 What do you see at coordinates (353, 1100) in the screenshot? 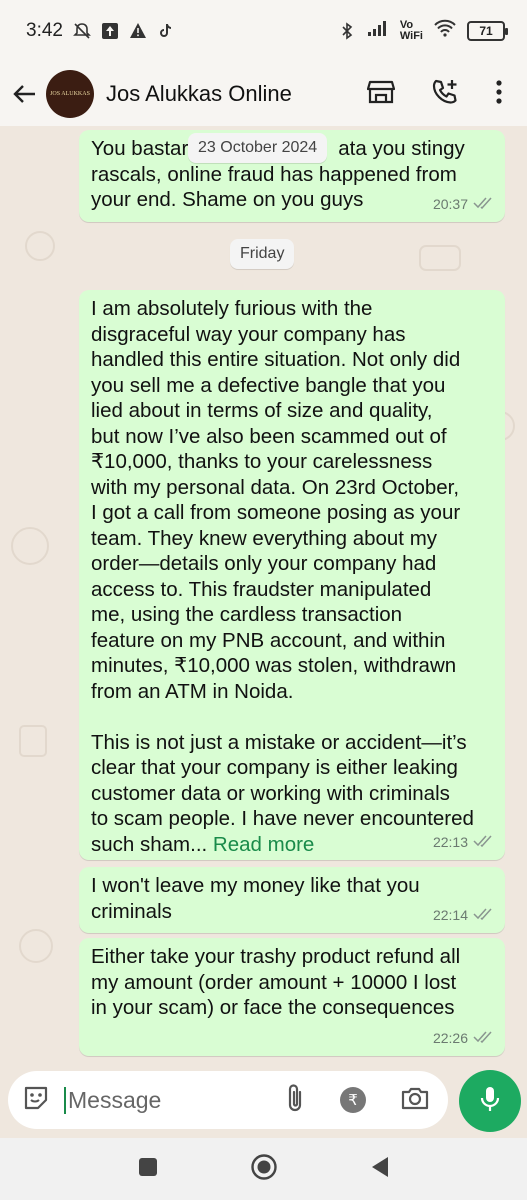
I see `rupee-payment-icon: ₹` at bounding box center [353, 1100].